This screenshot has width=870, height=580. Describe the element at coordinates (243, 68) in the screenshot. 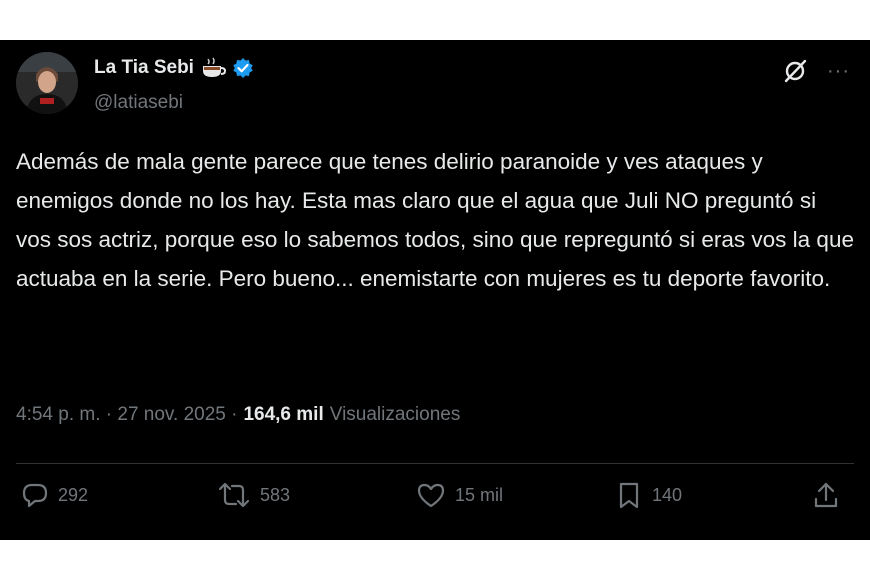

I see `verified-badge-icon` at that location.